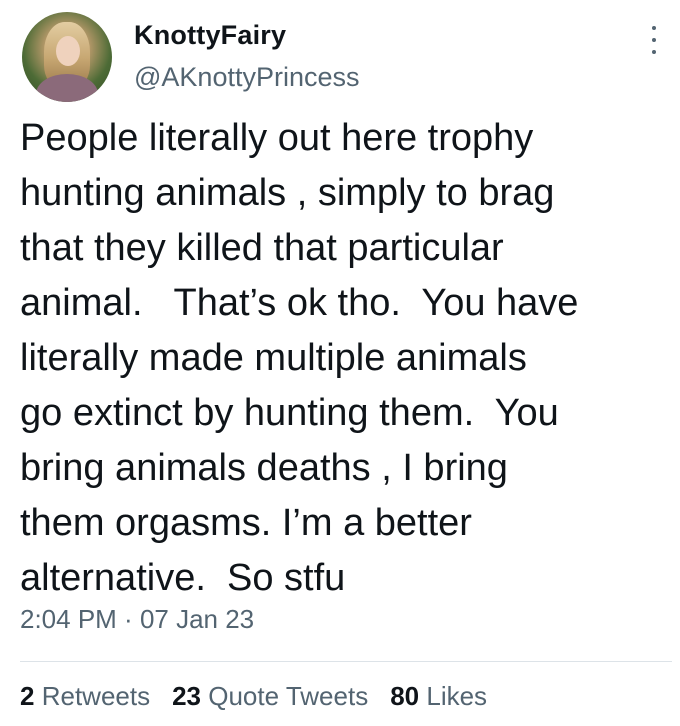 Image resolution: width=680 pixels, height=726 pixels. What do you see at coordinates (210, 35) in the screenshot?
I see `author-display-name: KnottyFairy` at bounding box center [210, 35].